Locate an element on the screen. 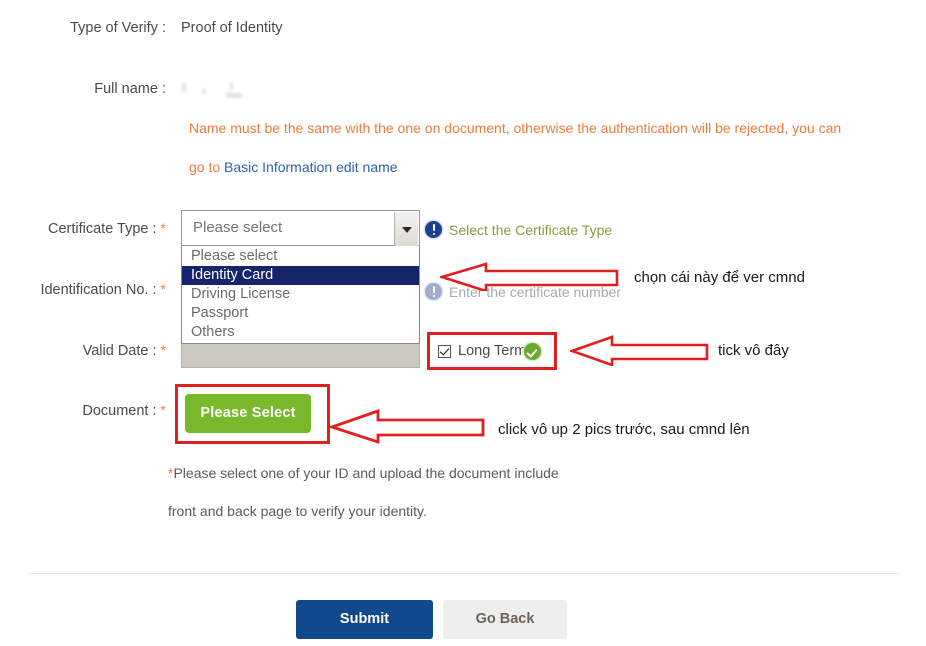 This screenshot has height=646, width=926. annotation-certificate-type: chọn cái này để ver cmnd is located at coordinates (719, 277).